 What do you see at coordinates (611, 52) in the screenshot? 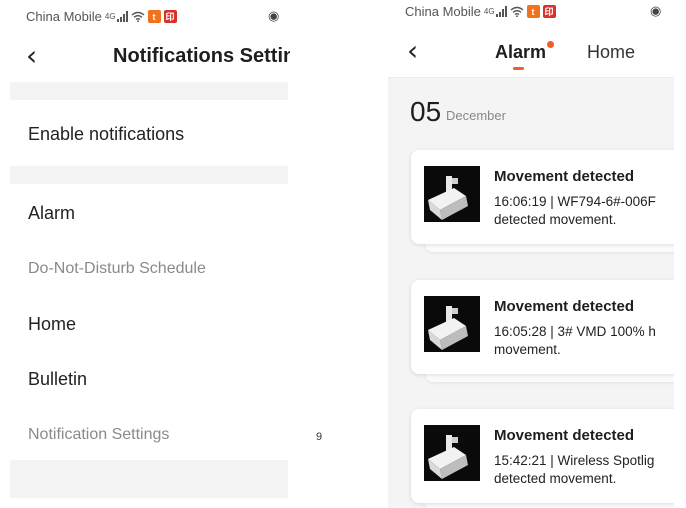
I see `tab-home: Home` at bounding box center [611, 52].